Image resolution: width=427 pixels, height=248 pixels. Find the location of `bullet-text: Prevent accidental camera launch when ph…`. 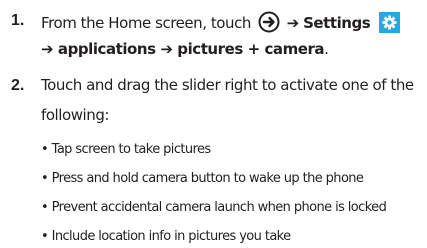

bullet-text: Prevent accidental camera launch when ph… is located at coordinates (219, 207).